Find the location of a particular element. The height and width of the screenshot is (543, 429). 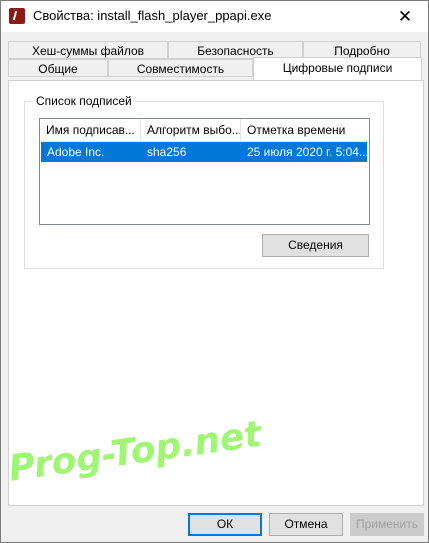

ok-button: ОК is located at coordinates (225, 524).